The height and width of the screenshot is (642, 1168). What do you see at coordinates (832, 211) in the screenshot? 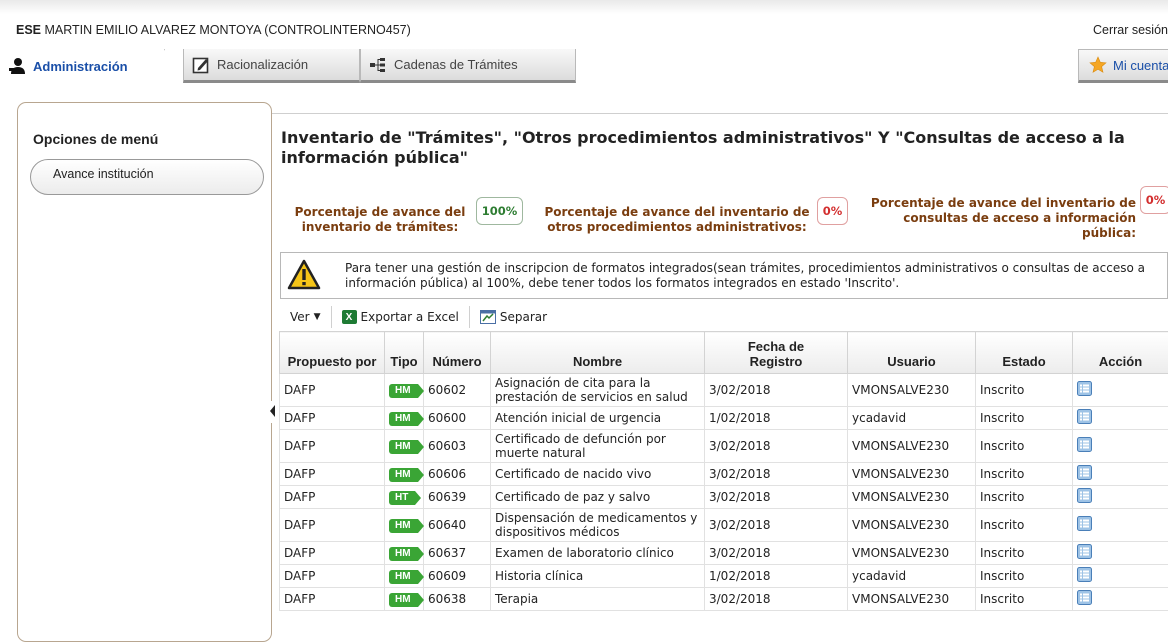
I see `stat-value-otros-procedimientos: 0%` at bounding box center [832, 211].